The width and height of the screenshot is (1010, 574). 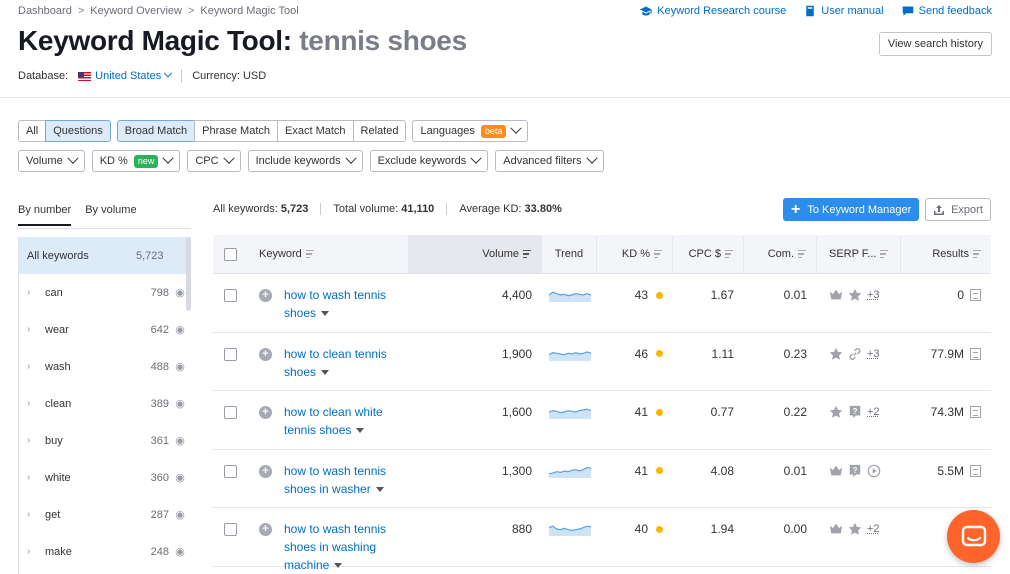 I want to click on tab-broad-match: Broad Match, so click(x=156, y=131).